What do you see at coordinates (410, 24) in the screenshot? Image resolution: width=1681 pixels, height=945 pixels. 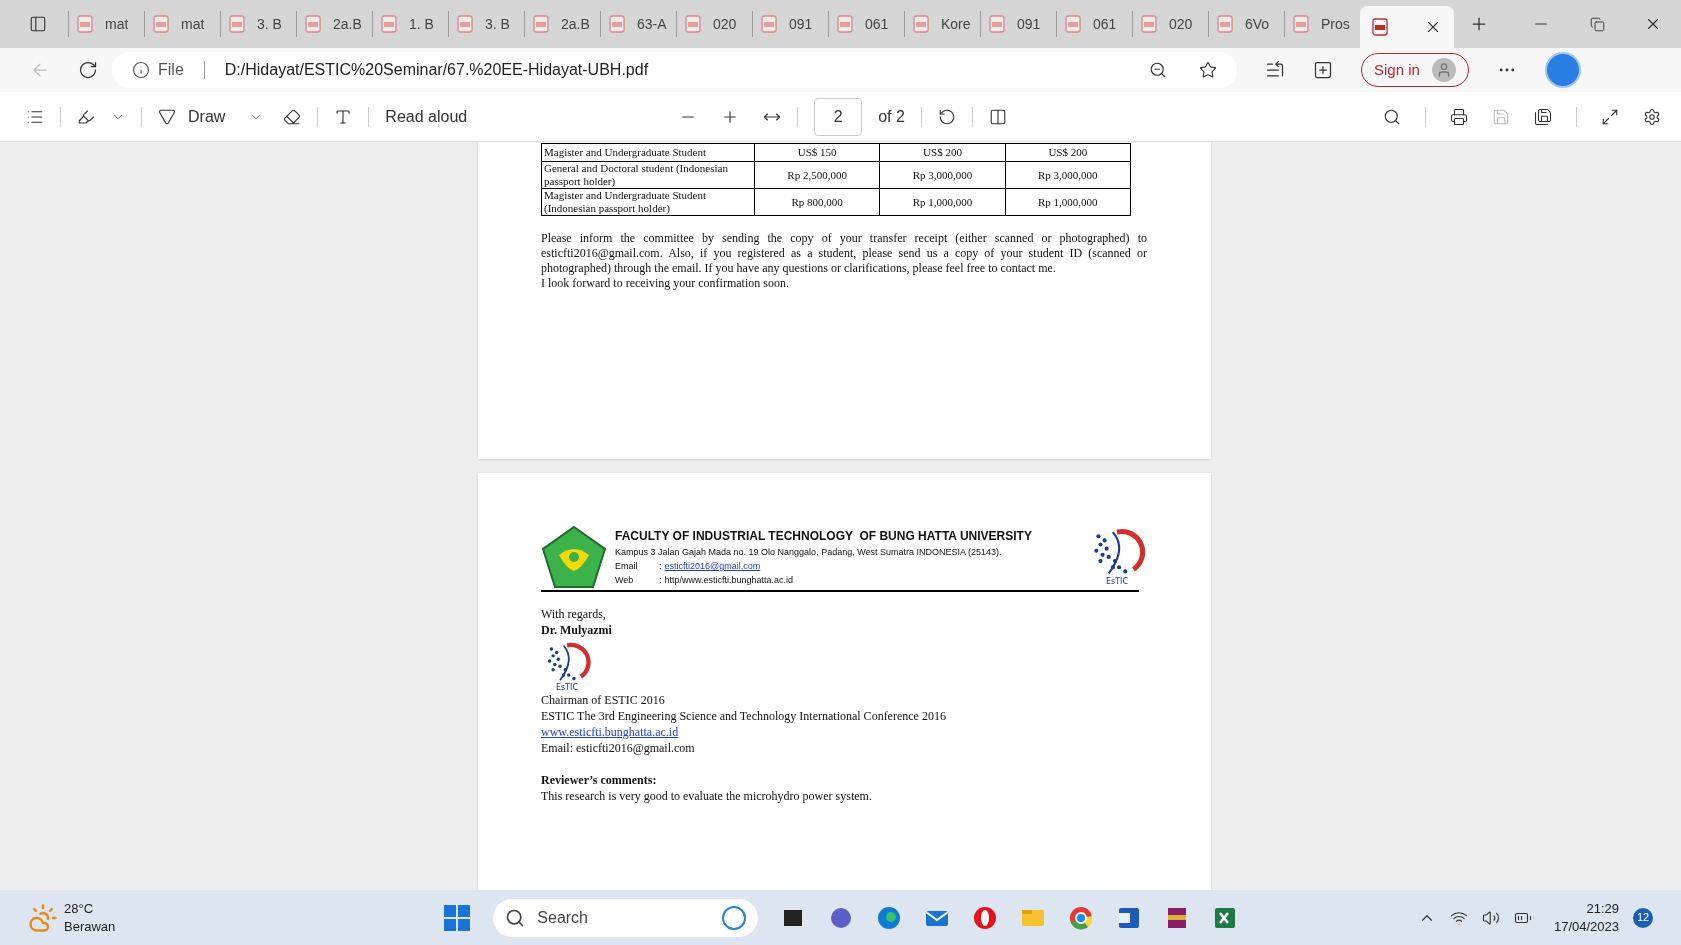 I see `browser-tab: 1. B` at bounding box center [410, 24].